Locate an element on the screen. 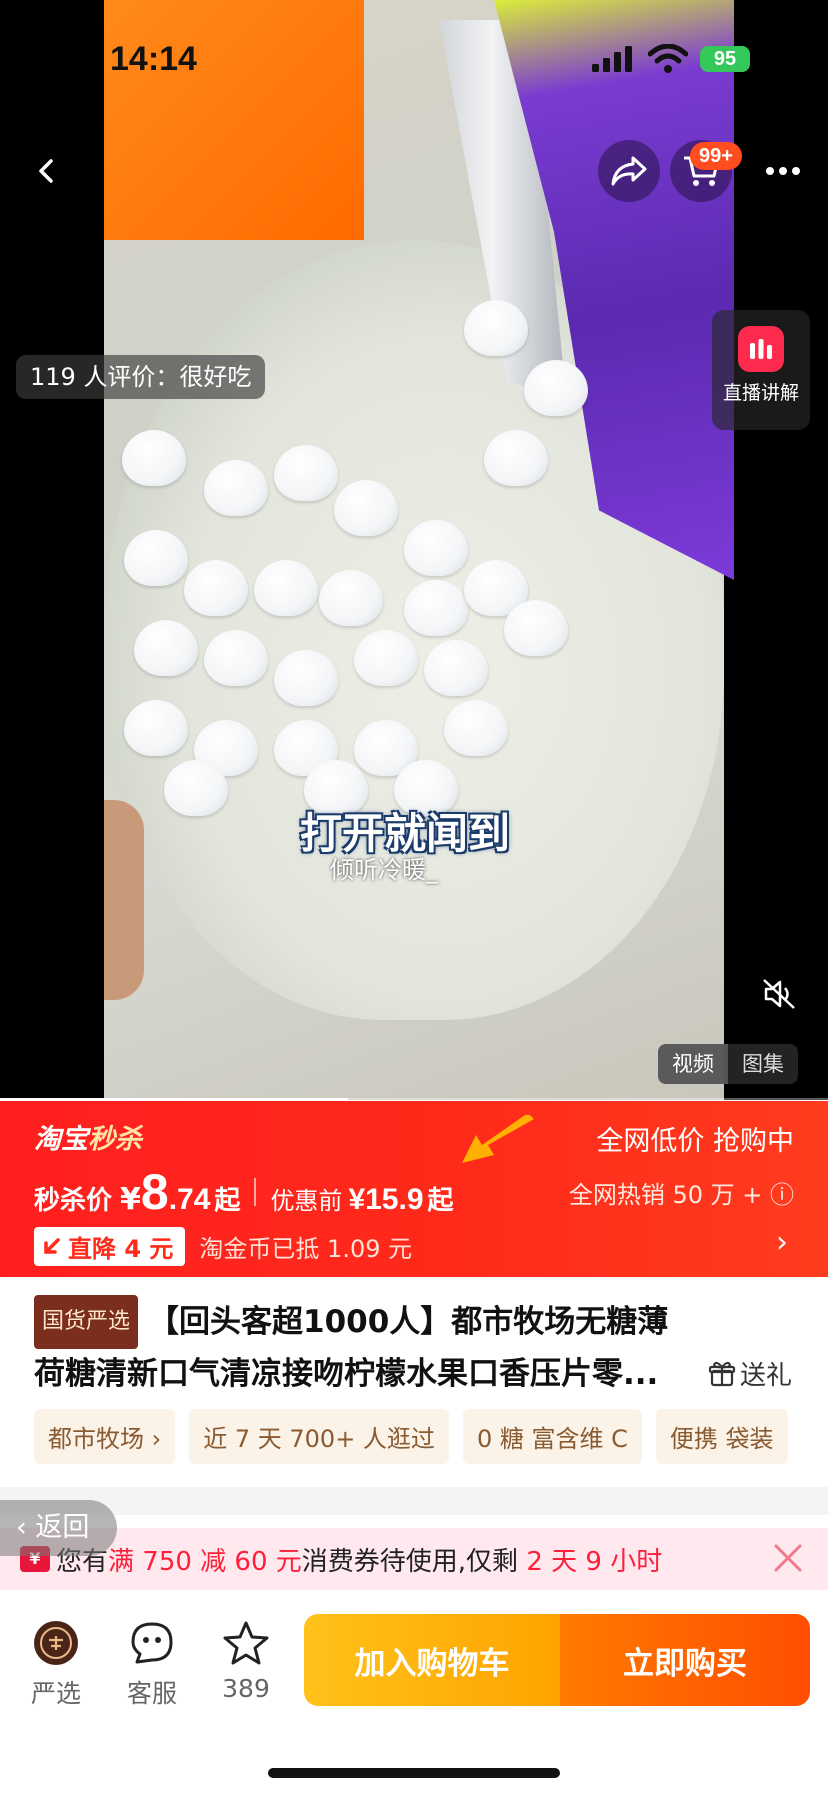  price-integer: 8 is located at coordinates (154, 1192).